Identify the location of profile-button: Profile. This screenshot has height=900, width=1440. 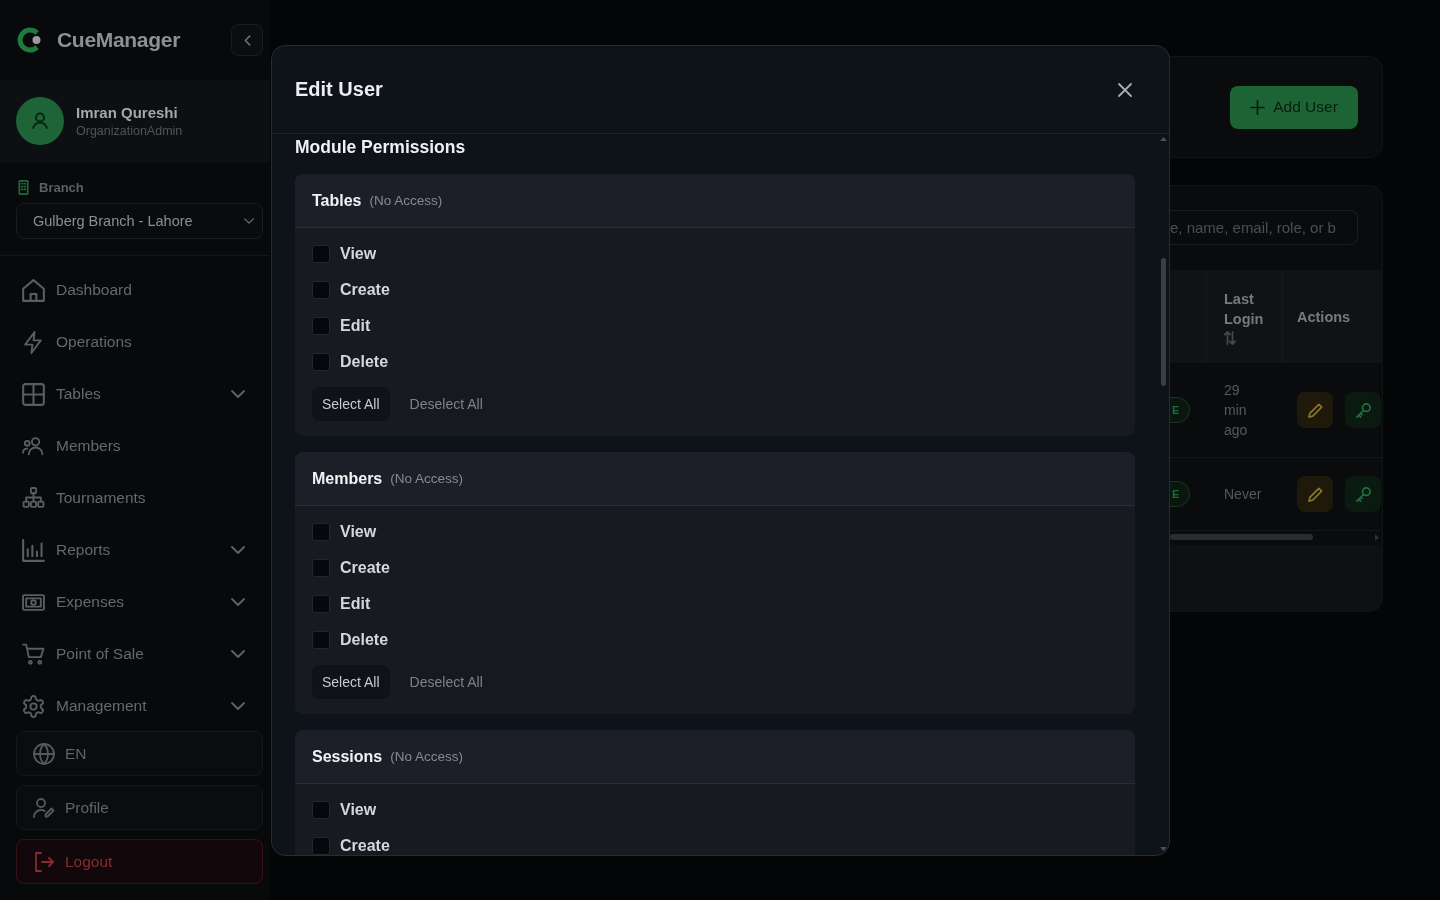
(139, 807).